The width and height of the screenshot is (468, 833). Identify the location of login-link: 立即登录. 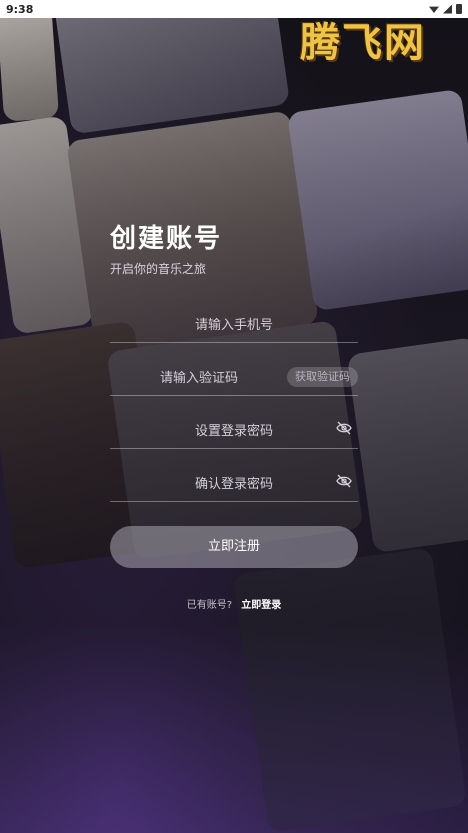
(261, 605).